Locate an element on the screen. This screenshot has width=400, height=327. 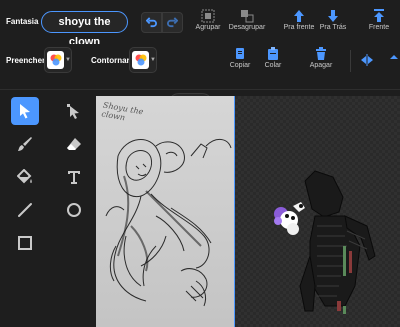
costume-name-input: shoyu the clown is located at coordinates (84, 29).